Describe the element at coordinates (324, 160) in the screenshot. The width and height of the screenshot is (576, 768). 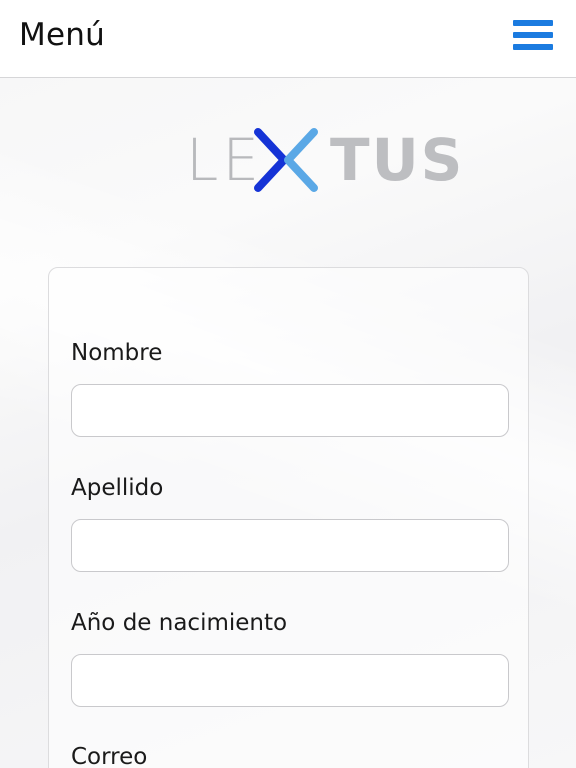
I see `lextus-logo: LE TUS` at that location.